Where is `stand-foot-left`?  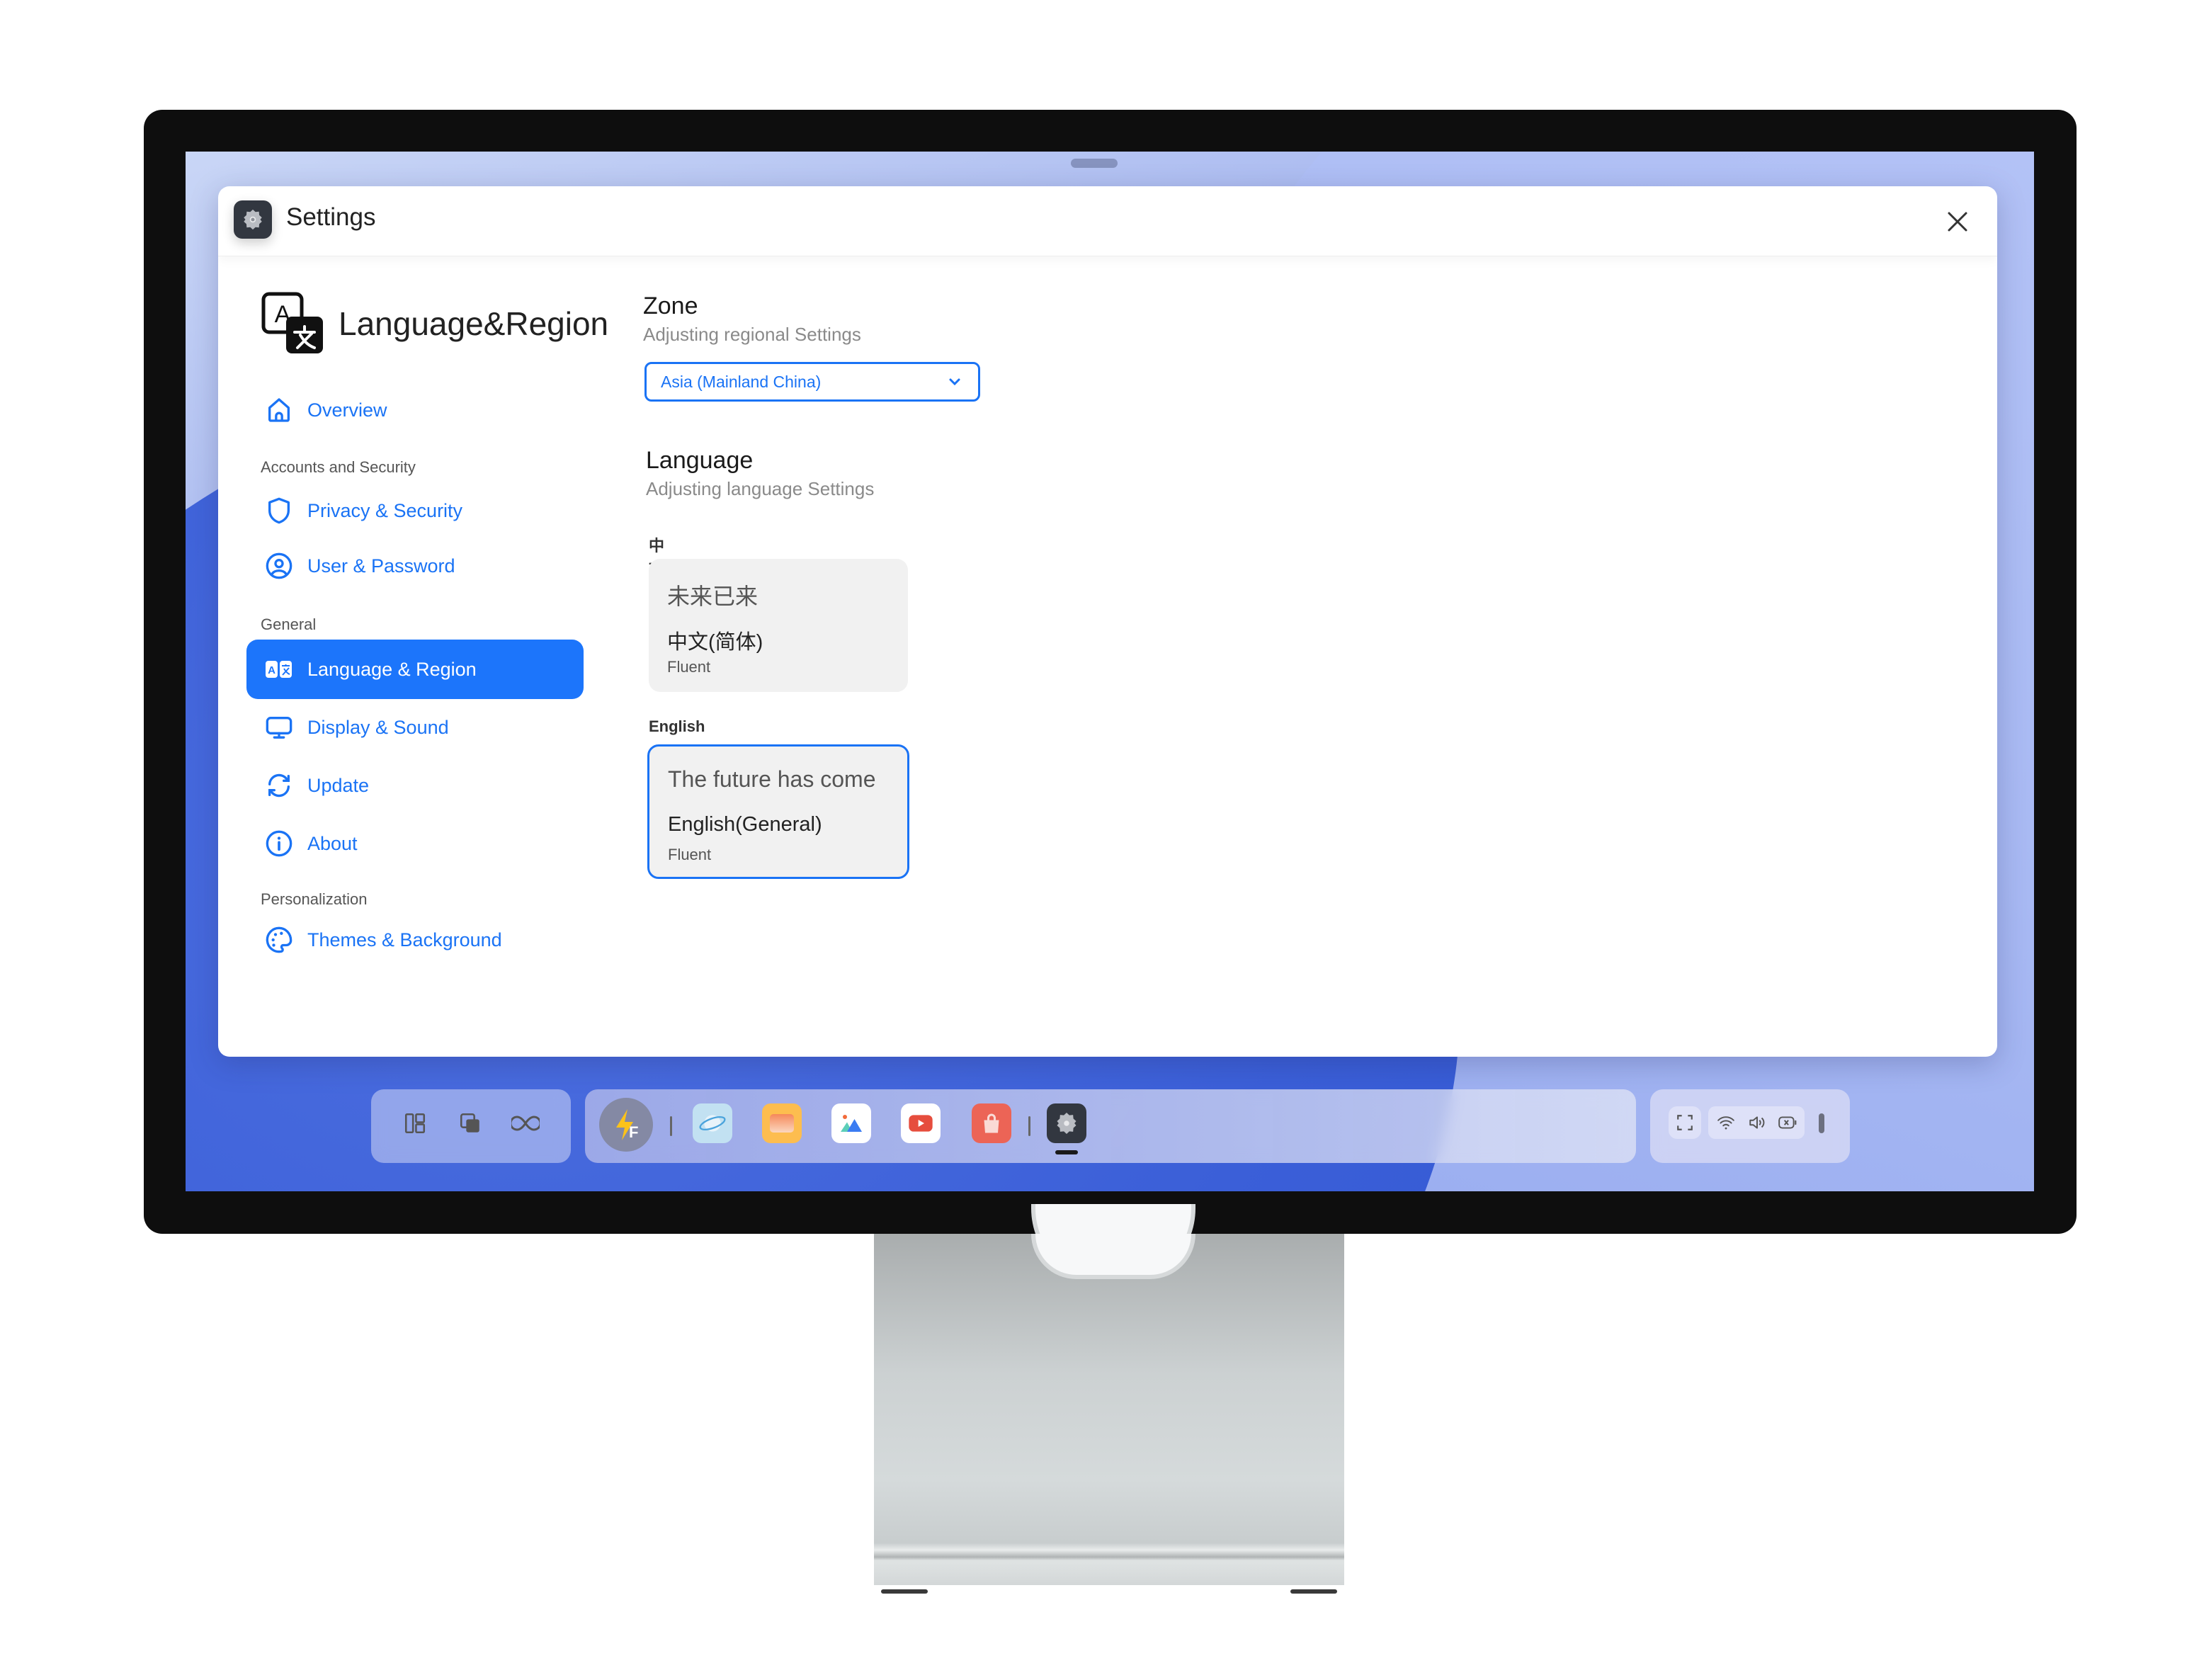 stand-foot-left is located at coordinates (904, 1592).